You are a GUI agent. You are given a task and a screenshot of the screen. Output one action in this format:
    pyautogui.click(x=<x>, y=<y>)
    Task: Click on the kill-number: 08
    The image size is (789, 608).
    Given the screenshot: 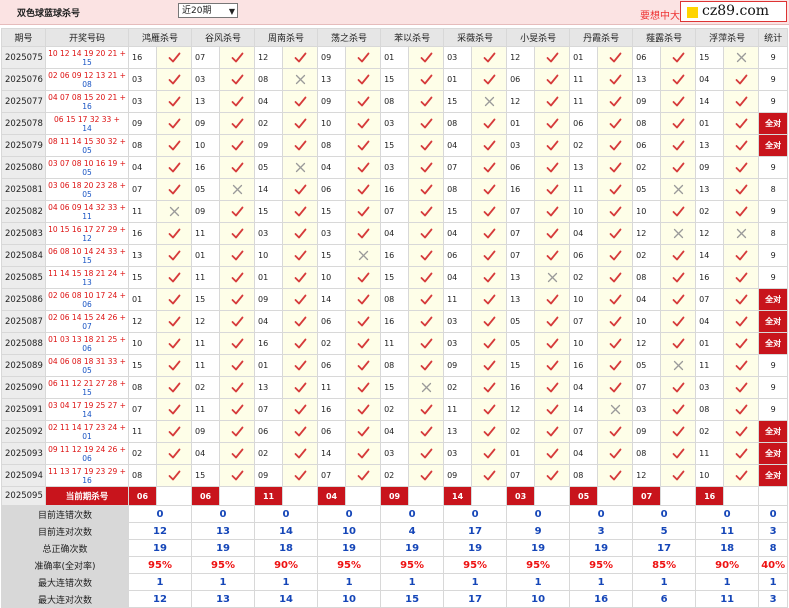 What is the action you would take?
    pyautogui.click(x=142, y=145)
    